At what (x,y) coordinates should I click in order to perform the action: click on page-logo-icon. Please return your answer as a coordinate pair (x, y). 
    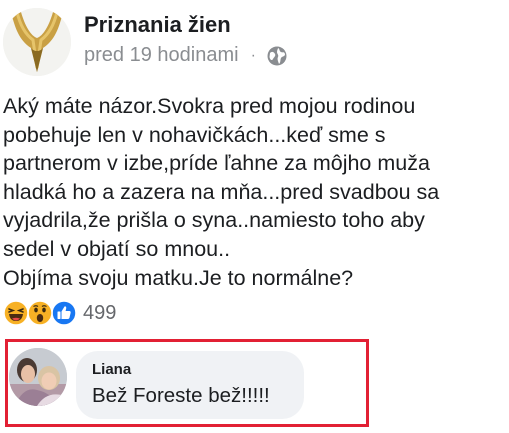
    Looking at the image, I should click on (37, 42).